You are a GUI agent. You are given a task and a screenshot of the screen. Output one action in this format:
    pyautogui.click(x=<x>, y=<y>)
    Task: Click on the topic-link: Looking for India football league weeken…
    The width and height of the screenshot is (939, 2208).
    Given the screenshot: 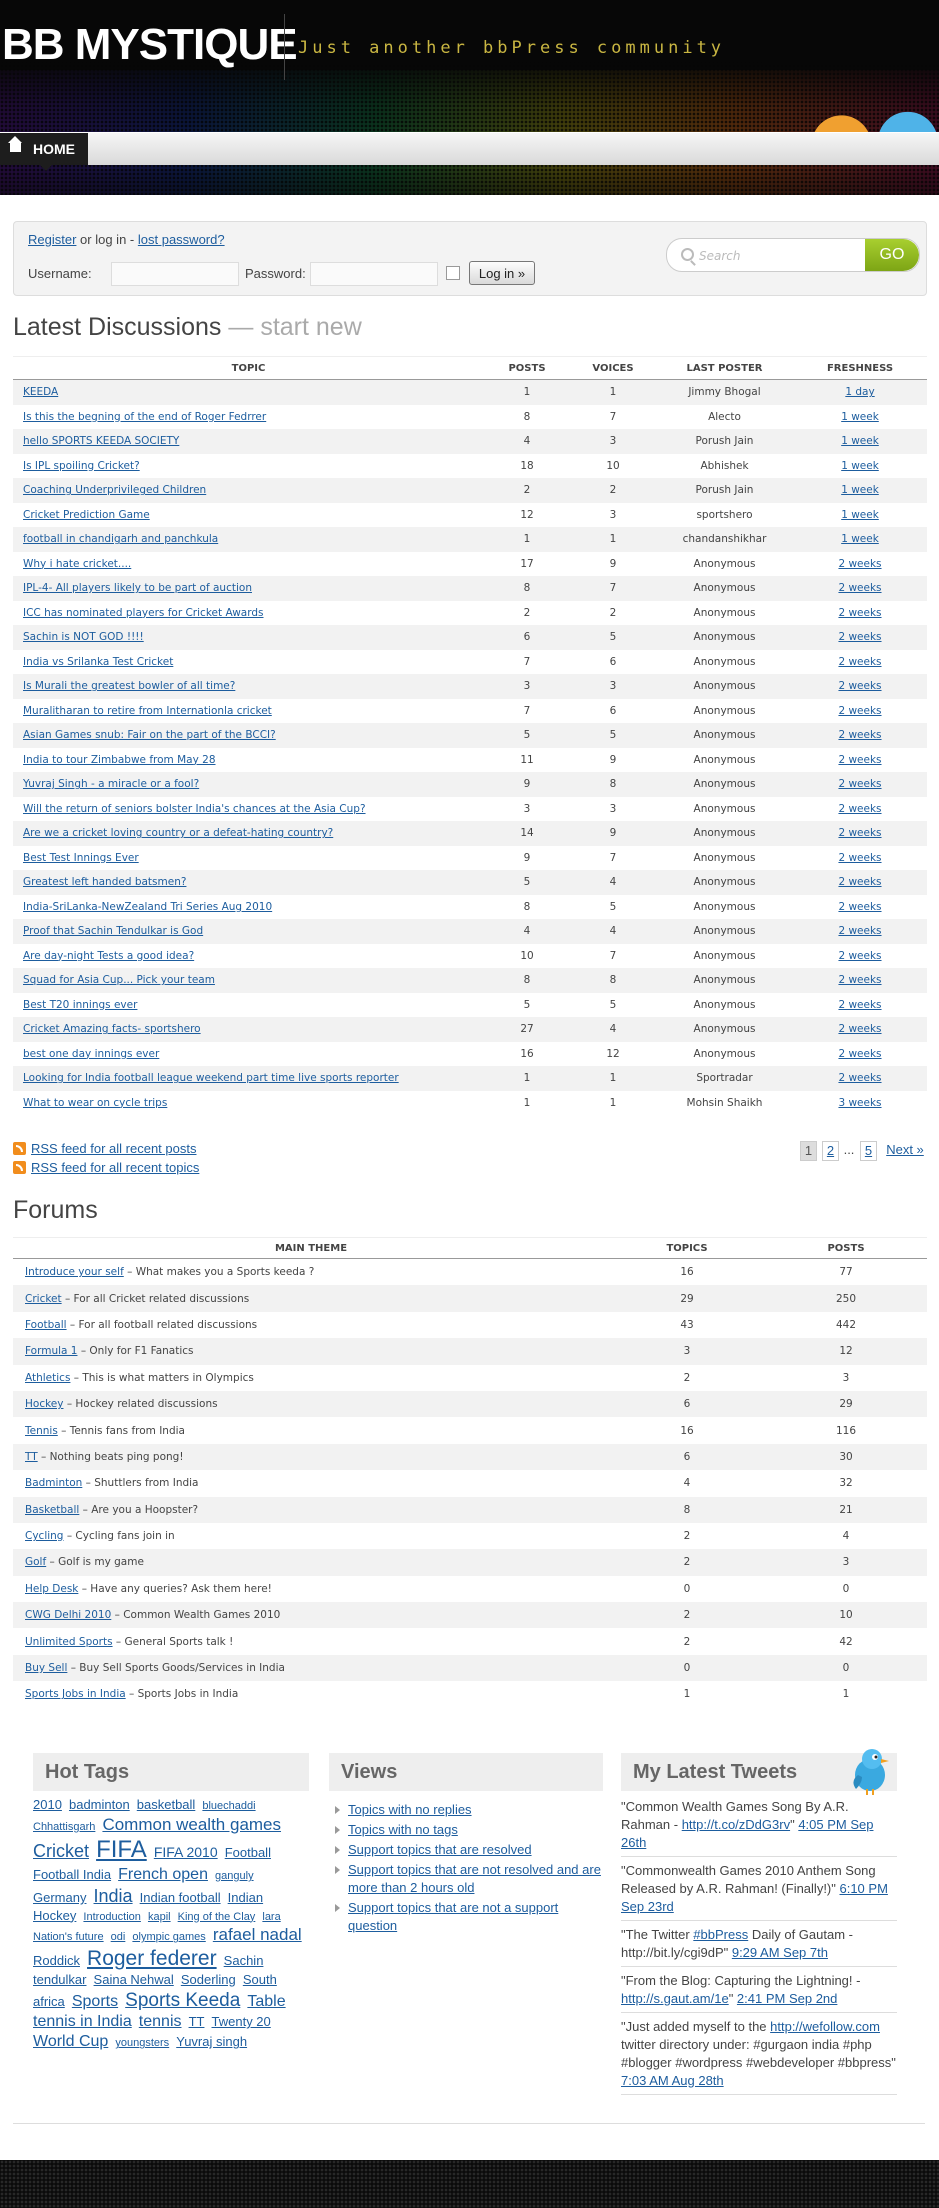 What is the action you would take?
    pyautogui.click(x=211, y=1078)
    